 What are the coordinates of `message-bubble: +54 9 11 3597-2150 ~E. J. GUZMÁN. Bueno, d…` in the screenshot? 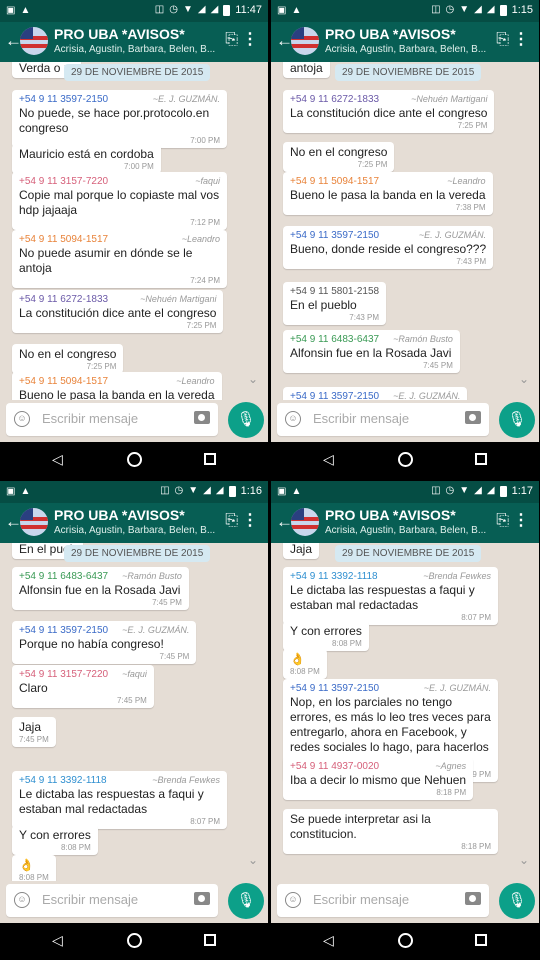 It's located at (388, 247).